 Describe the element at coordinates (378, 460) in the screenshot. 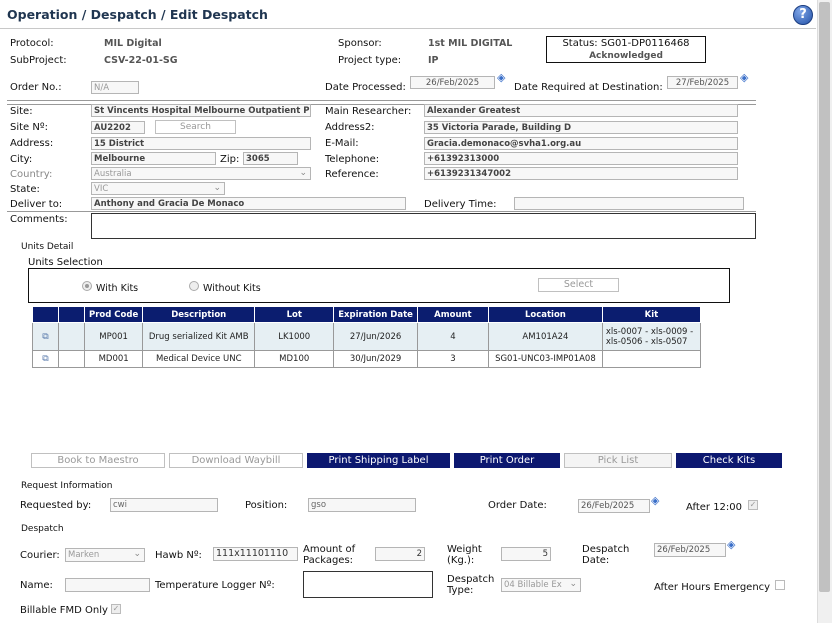

I see `print-shipping-label-button: Print Shipping Label` at that location.